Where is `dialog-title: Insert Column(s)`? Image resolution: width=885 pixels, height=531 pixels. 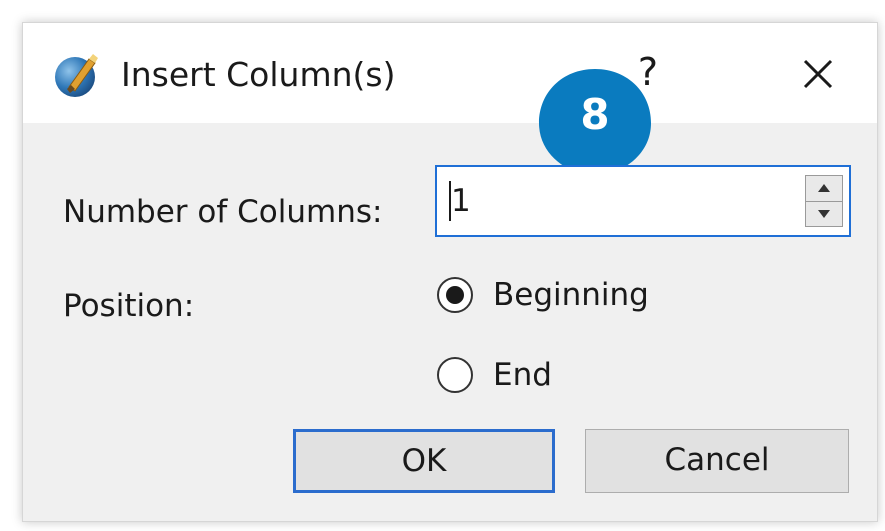
dialog-title: Insert Column(s) is located at coordinates (258, 74).